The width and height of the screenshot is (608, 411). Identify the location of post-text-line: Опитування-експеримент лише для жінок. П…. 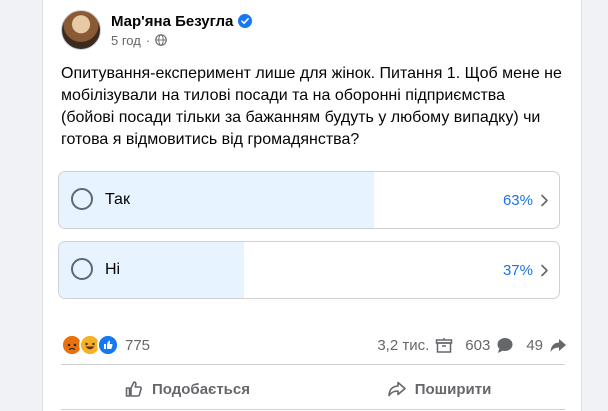
(311, 73).